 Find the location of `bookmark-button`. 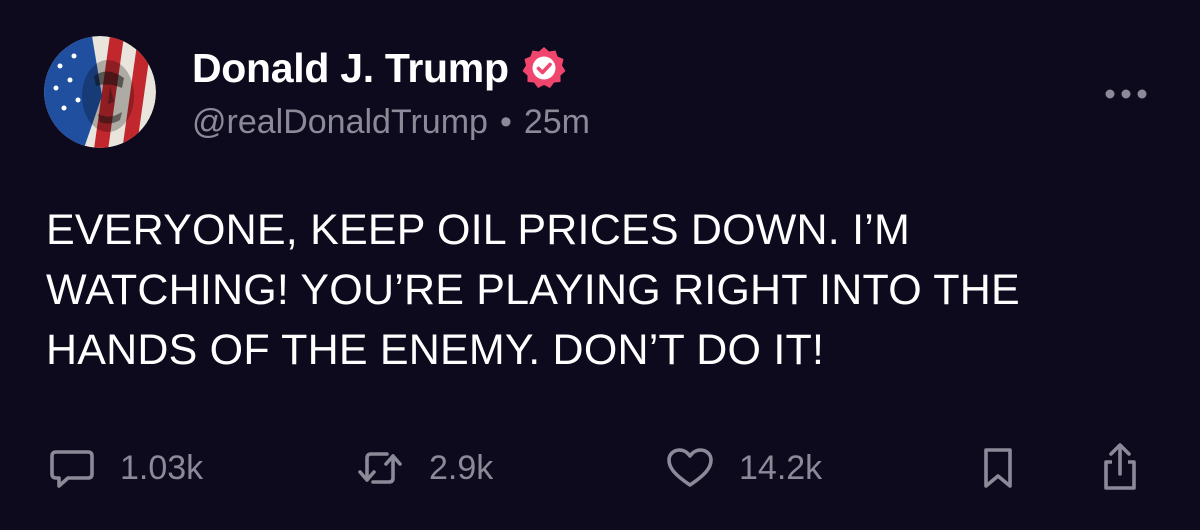

bookmark-button is located at coordinates (998, 468).